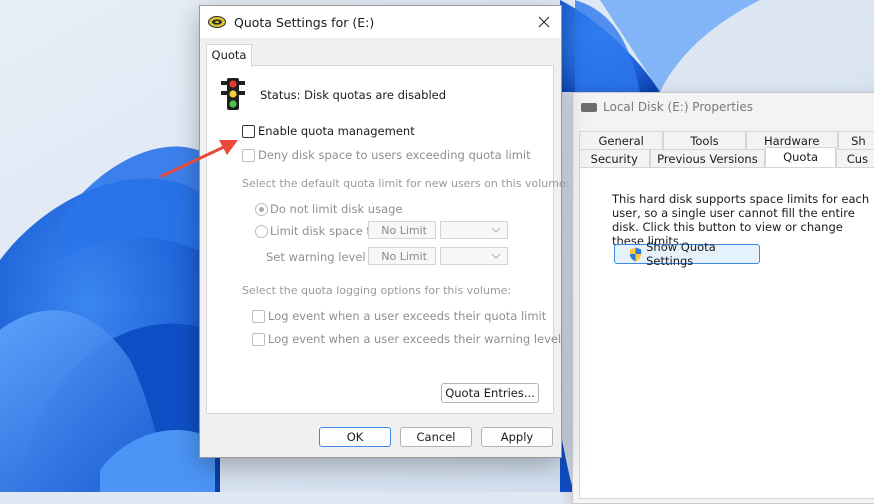  Describe the element at coordinates (248, 131) in the screenshot. I see `enable-quota-checkbox` at that location.